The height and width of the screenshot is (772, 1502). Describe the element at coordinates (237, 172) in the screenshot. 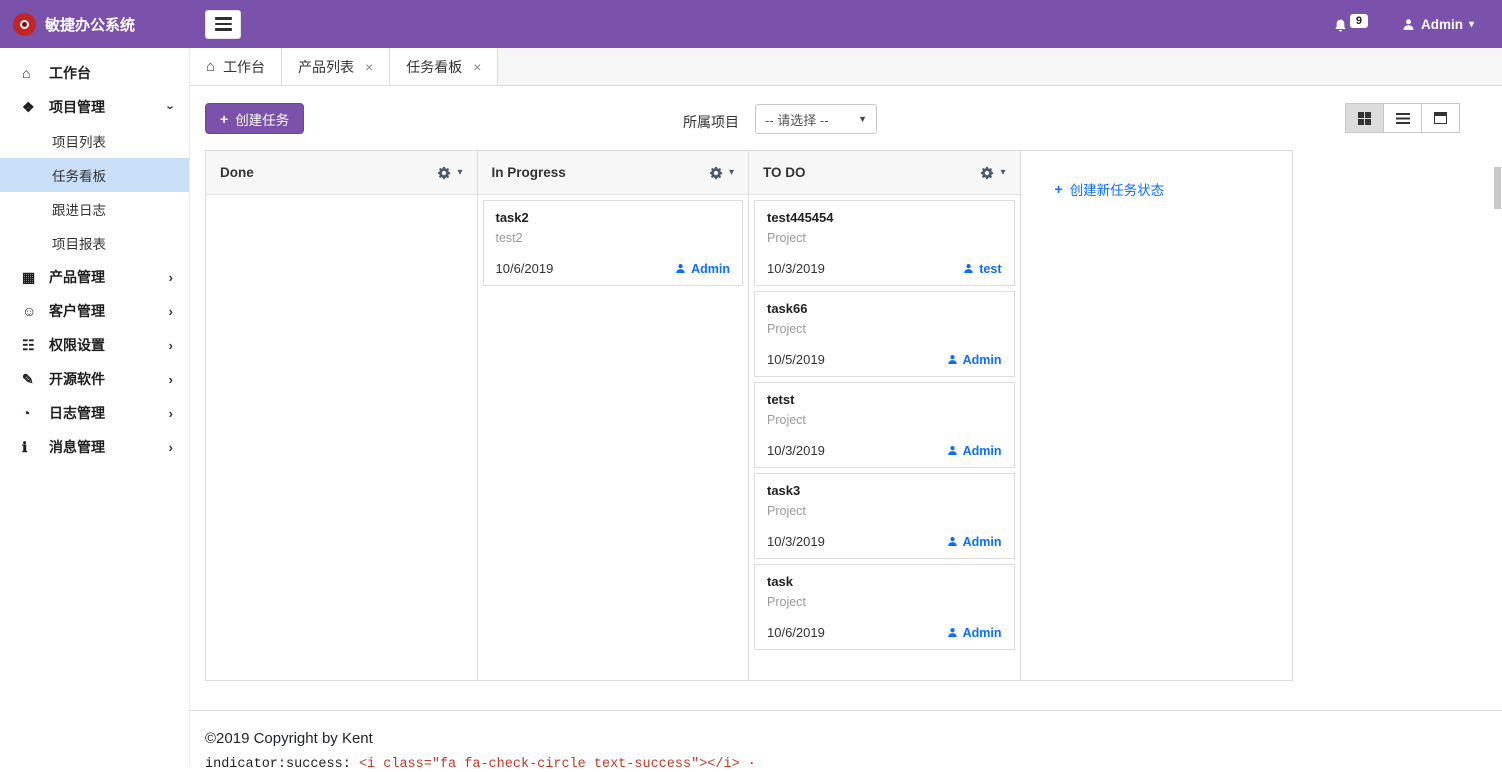

I see `column-title: Done` at that location.